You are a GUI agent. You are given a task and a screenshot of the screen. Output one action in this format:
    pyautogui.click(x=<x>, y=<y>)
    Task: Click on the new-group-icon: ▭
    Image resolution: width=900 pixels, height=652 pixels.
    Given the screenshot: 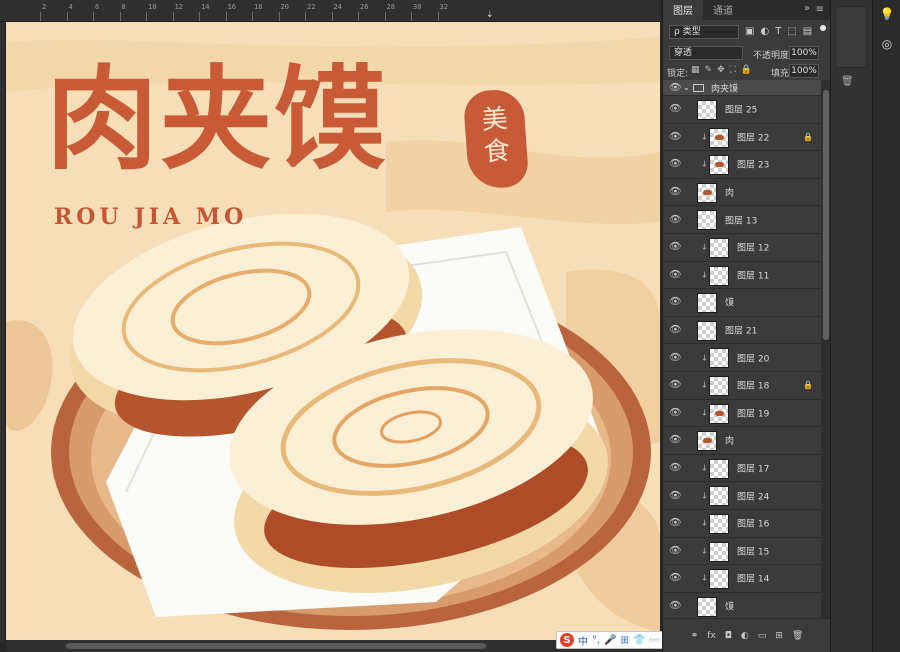 What is the action you would take?
    pyautogui.click(x=762, y=636)
    